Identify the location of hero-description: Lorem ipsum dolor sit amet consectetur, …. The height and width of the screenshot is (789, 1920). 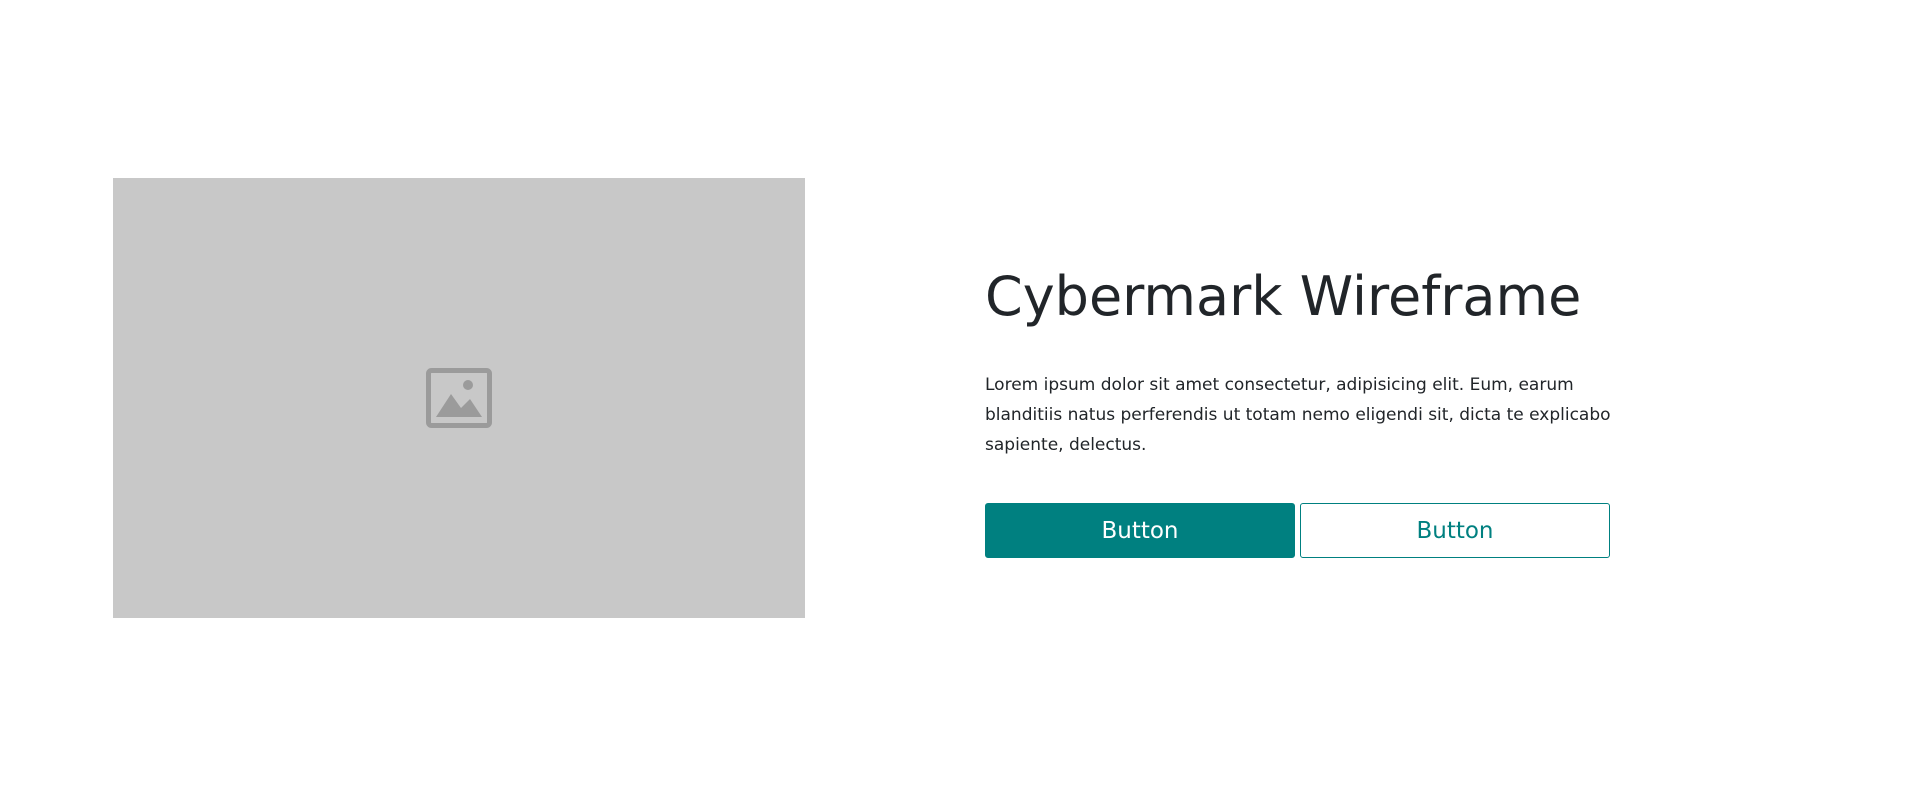
(1298, 415).